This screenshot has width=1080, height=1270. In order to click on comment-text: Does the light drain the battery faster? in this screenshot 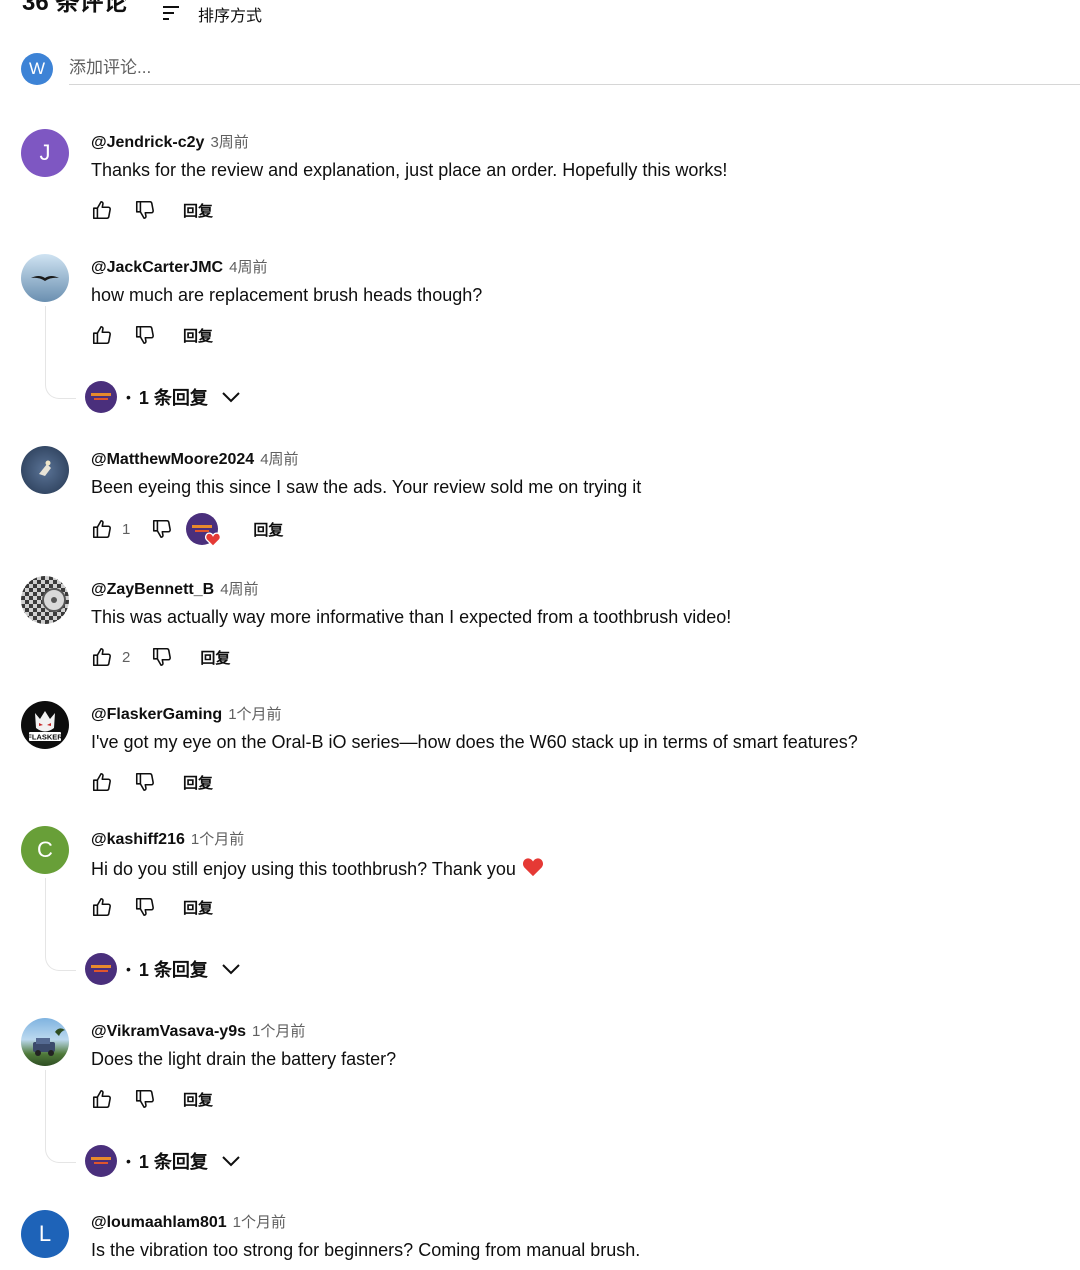, I will do `click(244, 1059)`.